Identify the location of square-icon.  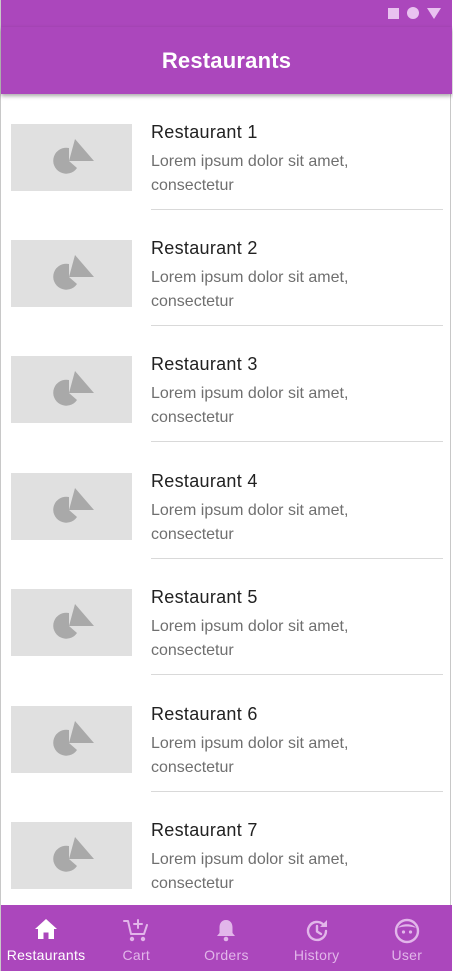
(393, 13).